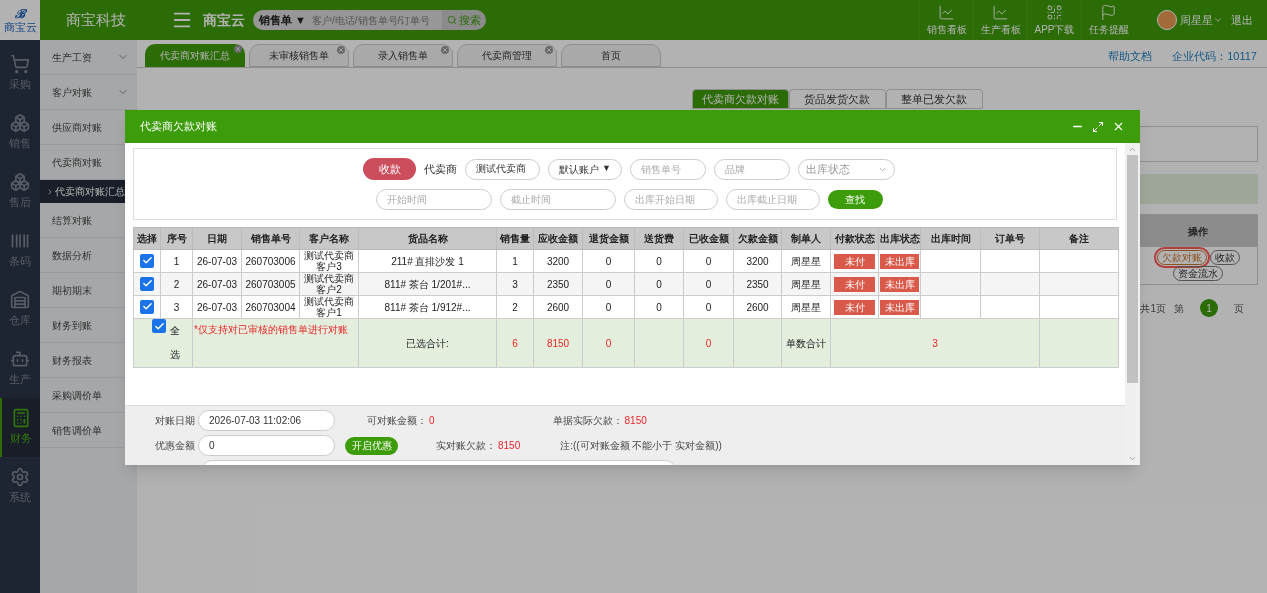 The width and height of the screenshot is (1267, 593). I want to click on page-tab: 首页, so click(611, 55).